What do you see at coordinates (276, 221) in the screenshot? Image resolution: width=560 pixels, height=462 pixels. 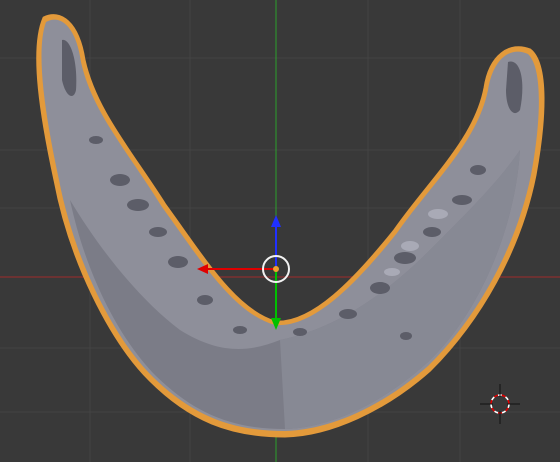 I see `gizmo-z-handle-arrow` at bounding box center [276, 221].